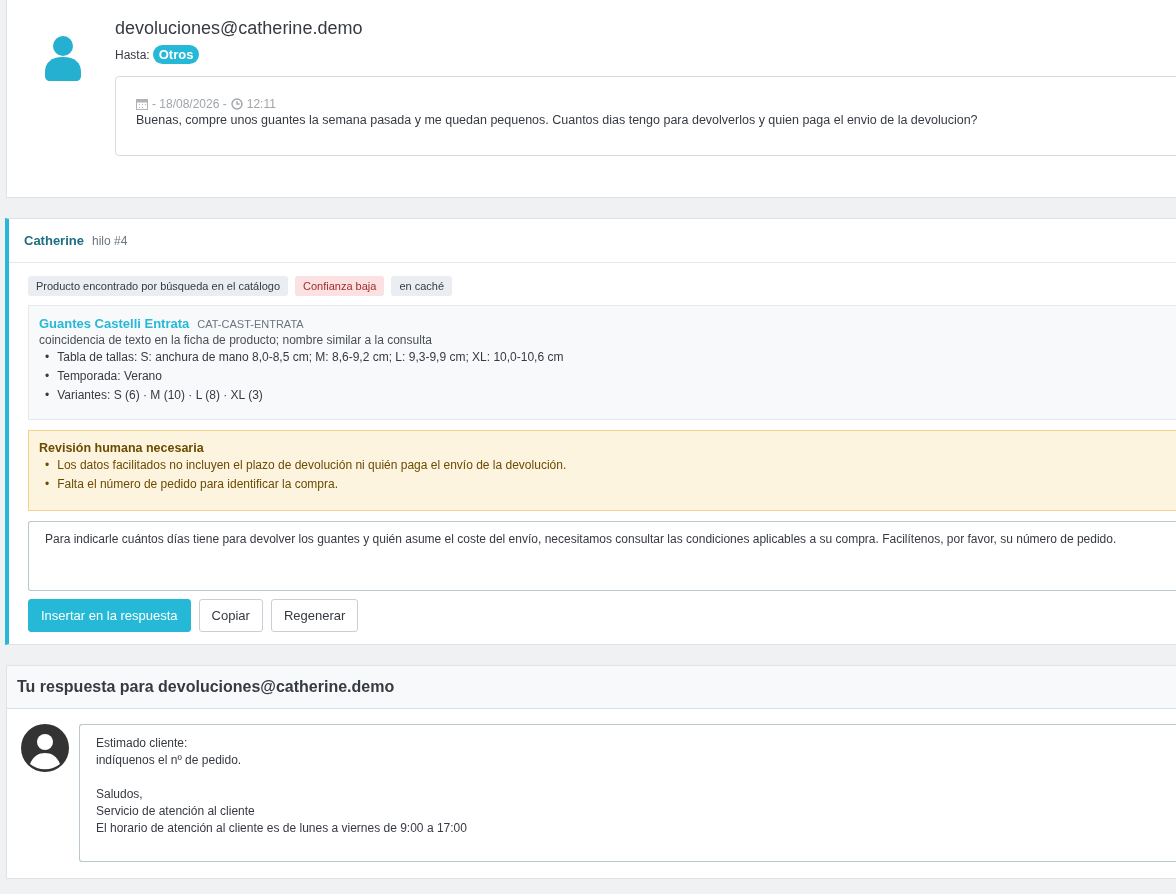 The width and height of the screenshot is (1176, 894). Describe the element at coordinates (176, 54) in the screenshot. I see `recipient-tag: Otros` at that location.